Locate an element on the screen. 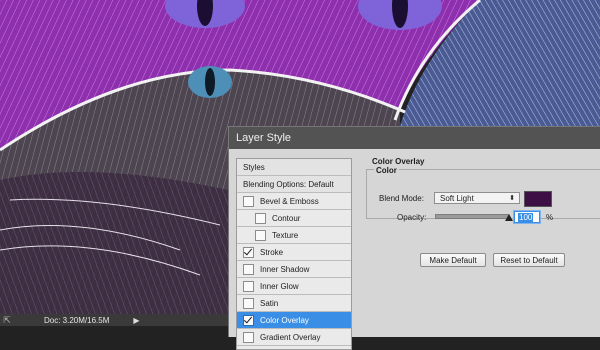 The image size is (600, 350). opacity-label: Opacity: is located at coordinates (412, 217).